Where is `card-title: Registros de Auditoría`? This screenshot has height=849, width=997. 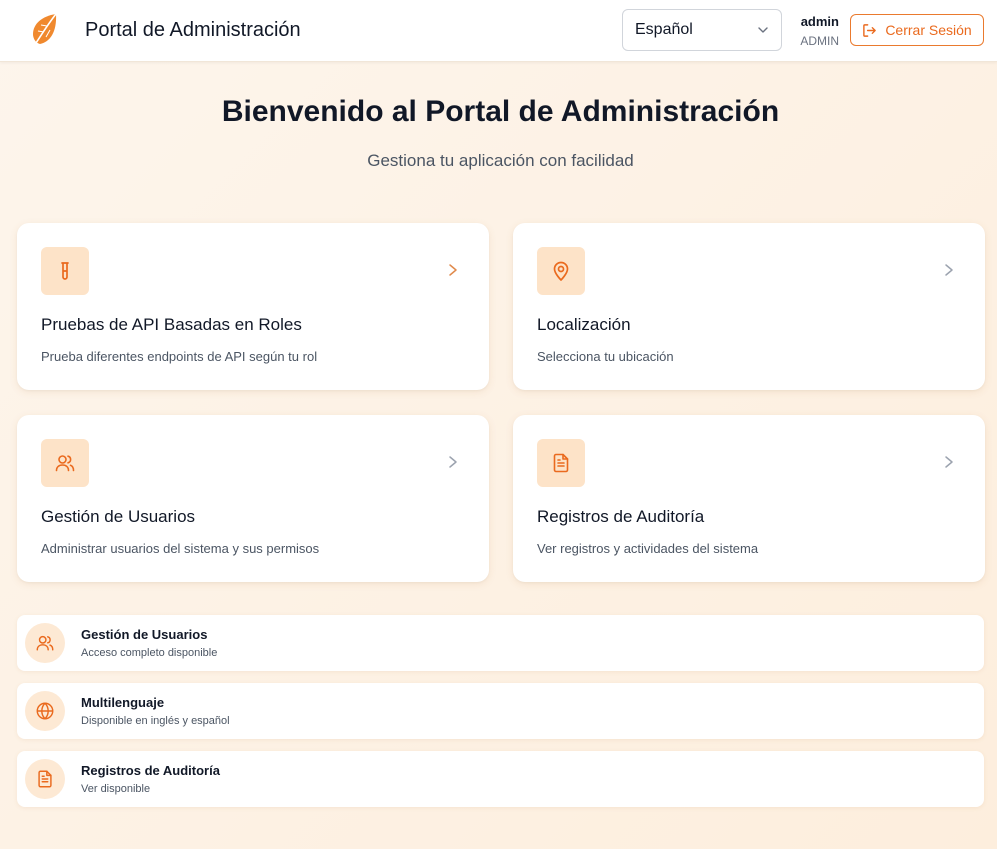 card-title: Registros de Auditoría is located at coordinates (621, 516).